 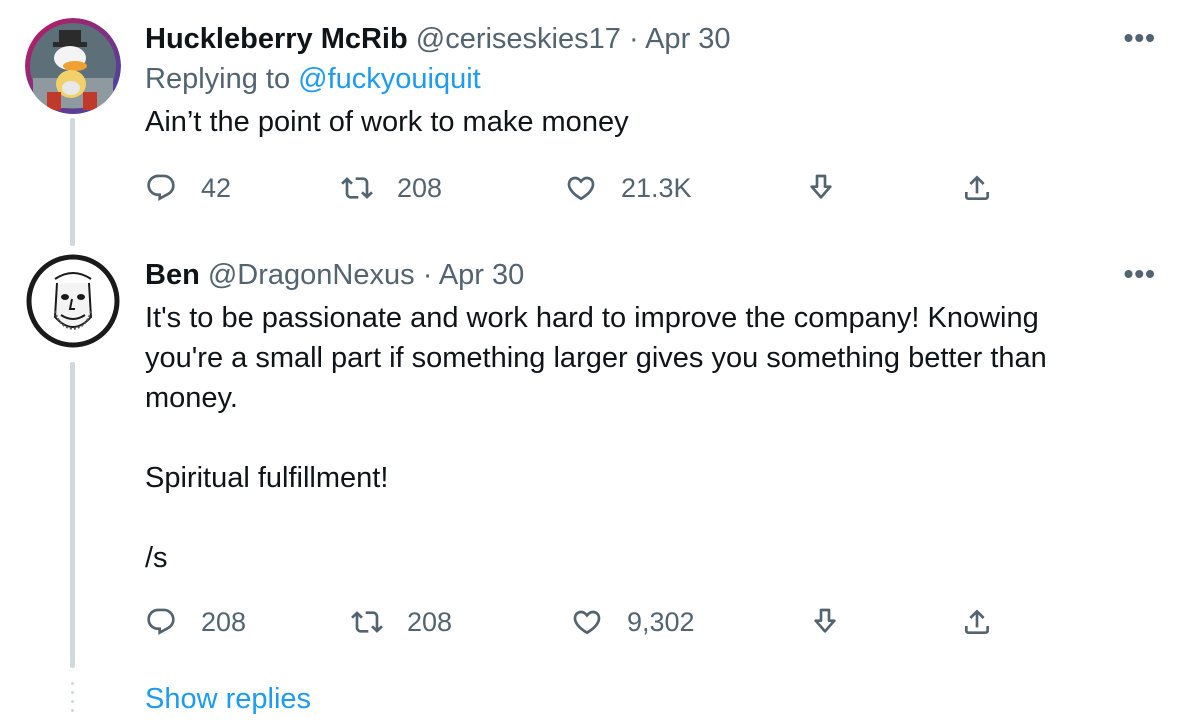 I want to click on like-count: 9,302, so click(x=661, y=621).